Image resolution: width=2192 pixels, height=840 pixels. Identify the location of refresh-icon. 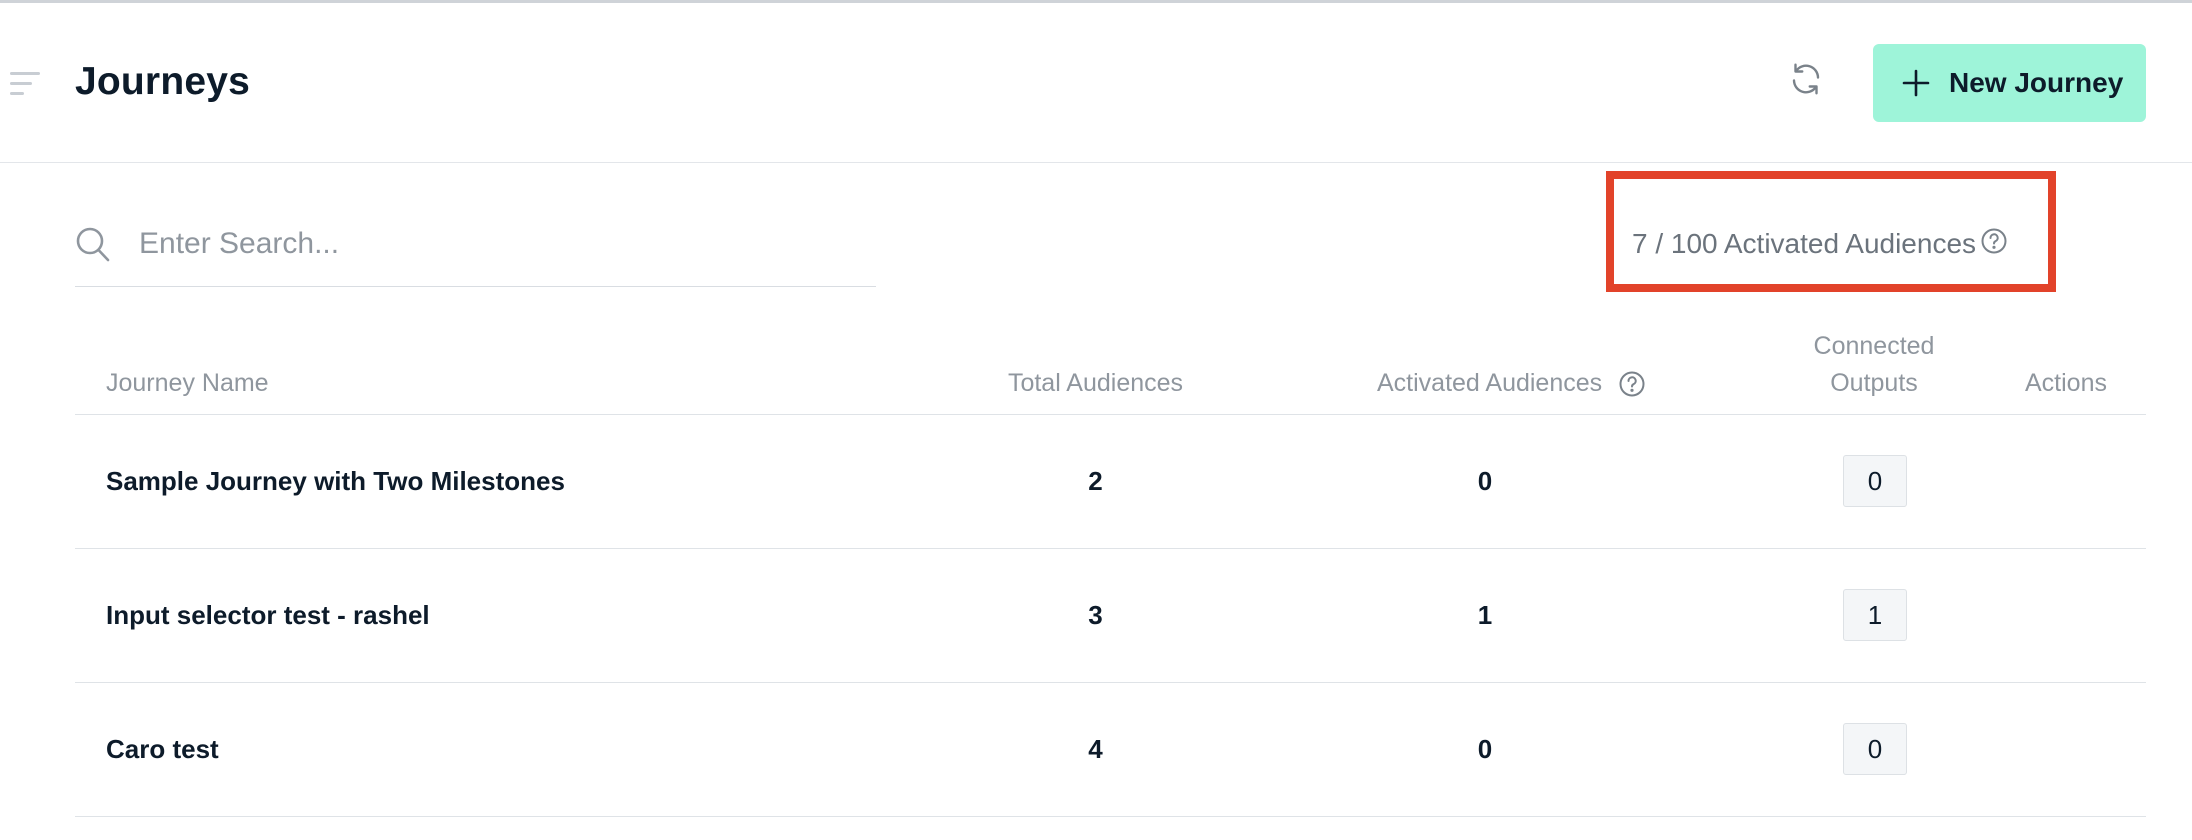
(1806, 79).